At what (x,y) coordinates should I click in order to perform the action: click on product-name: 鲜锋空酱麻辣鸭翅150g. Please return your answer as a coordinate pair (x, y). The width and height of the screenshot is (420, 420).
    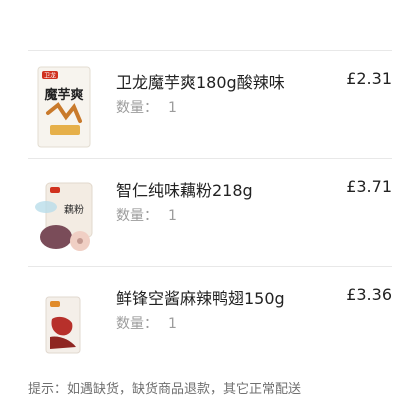
    Looking at the image, I should click on (200, 297).